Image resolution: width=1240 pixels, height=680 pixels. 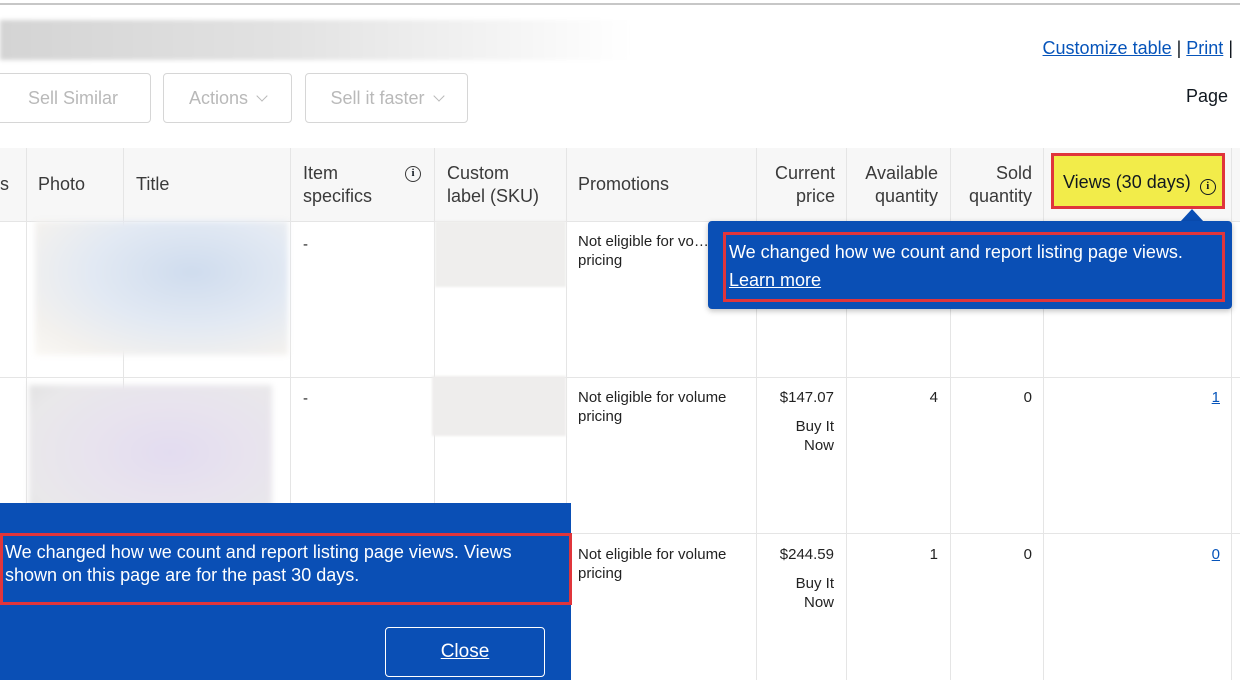 What do you see at coordinates (806, 397) in the screenshot?
I see `price-amount: $147.07` at bounding box center [806, 397].